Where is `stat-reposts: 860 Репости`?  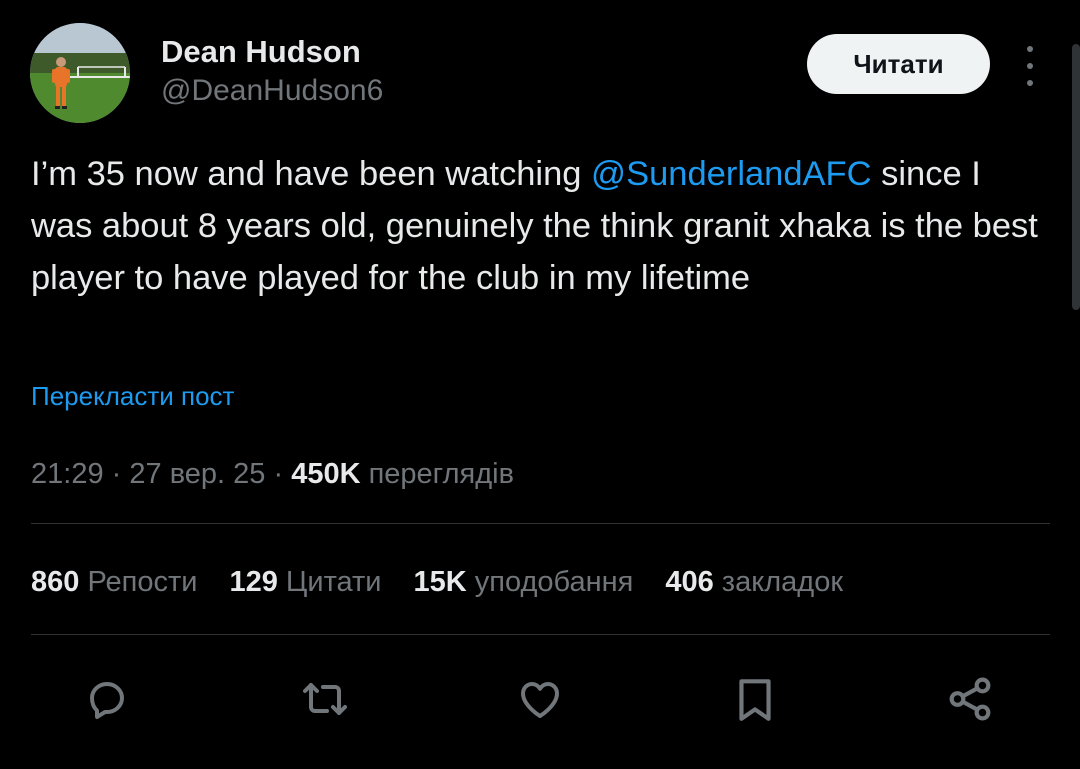
stat-reposts: 860 Репости is located at coordinates (114, 582).